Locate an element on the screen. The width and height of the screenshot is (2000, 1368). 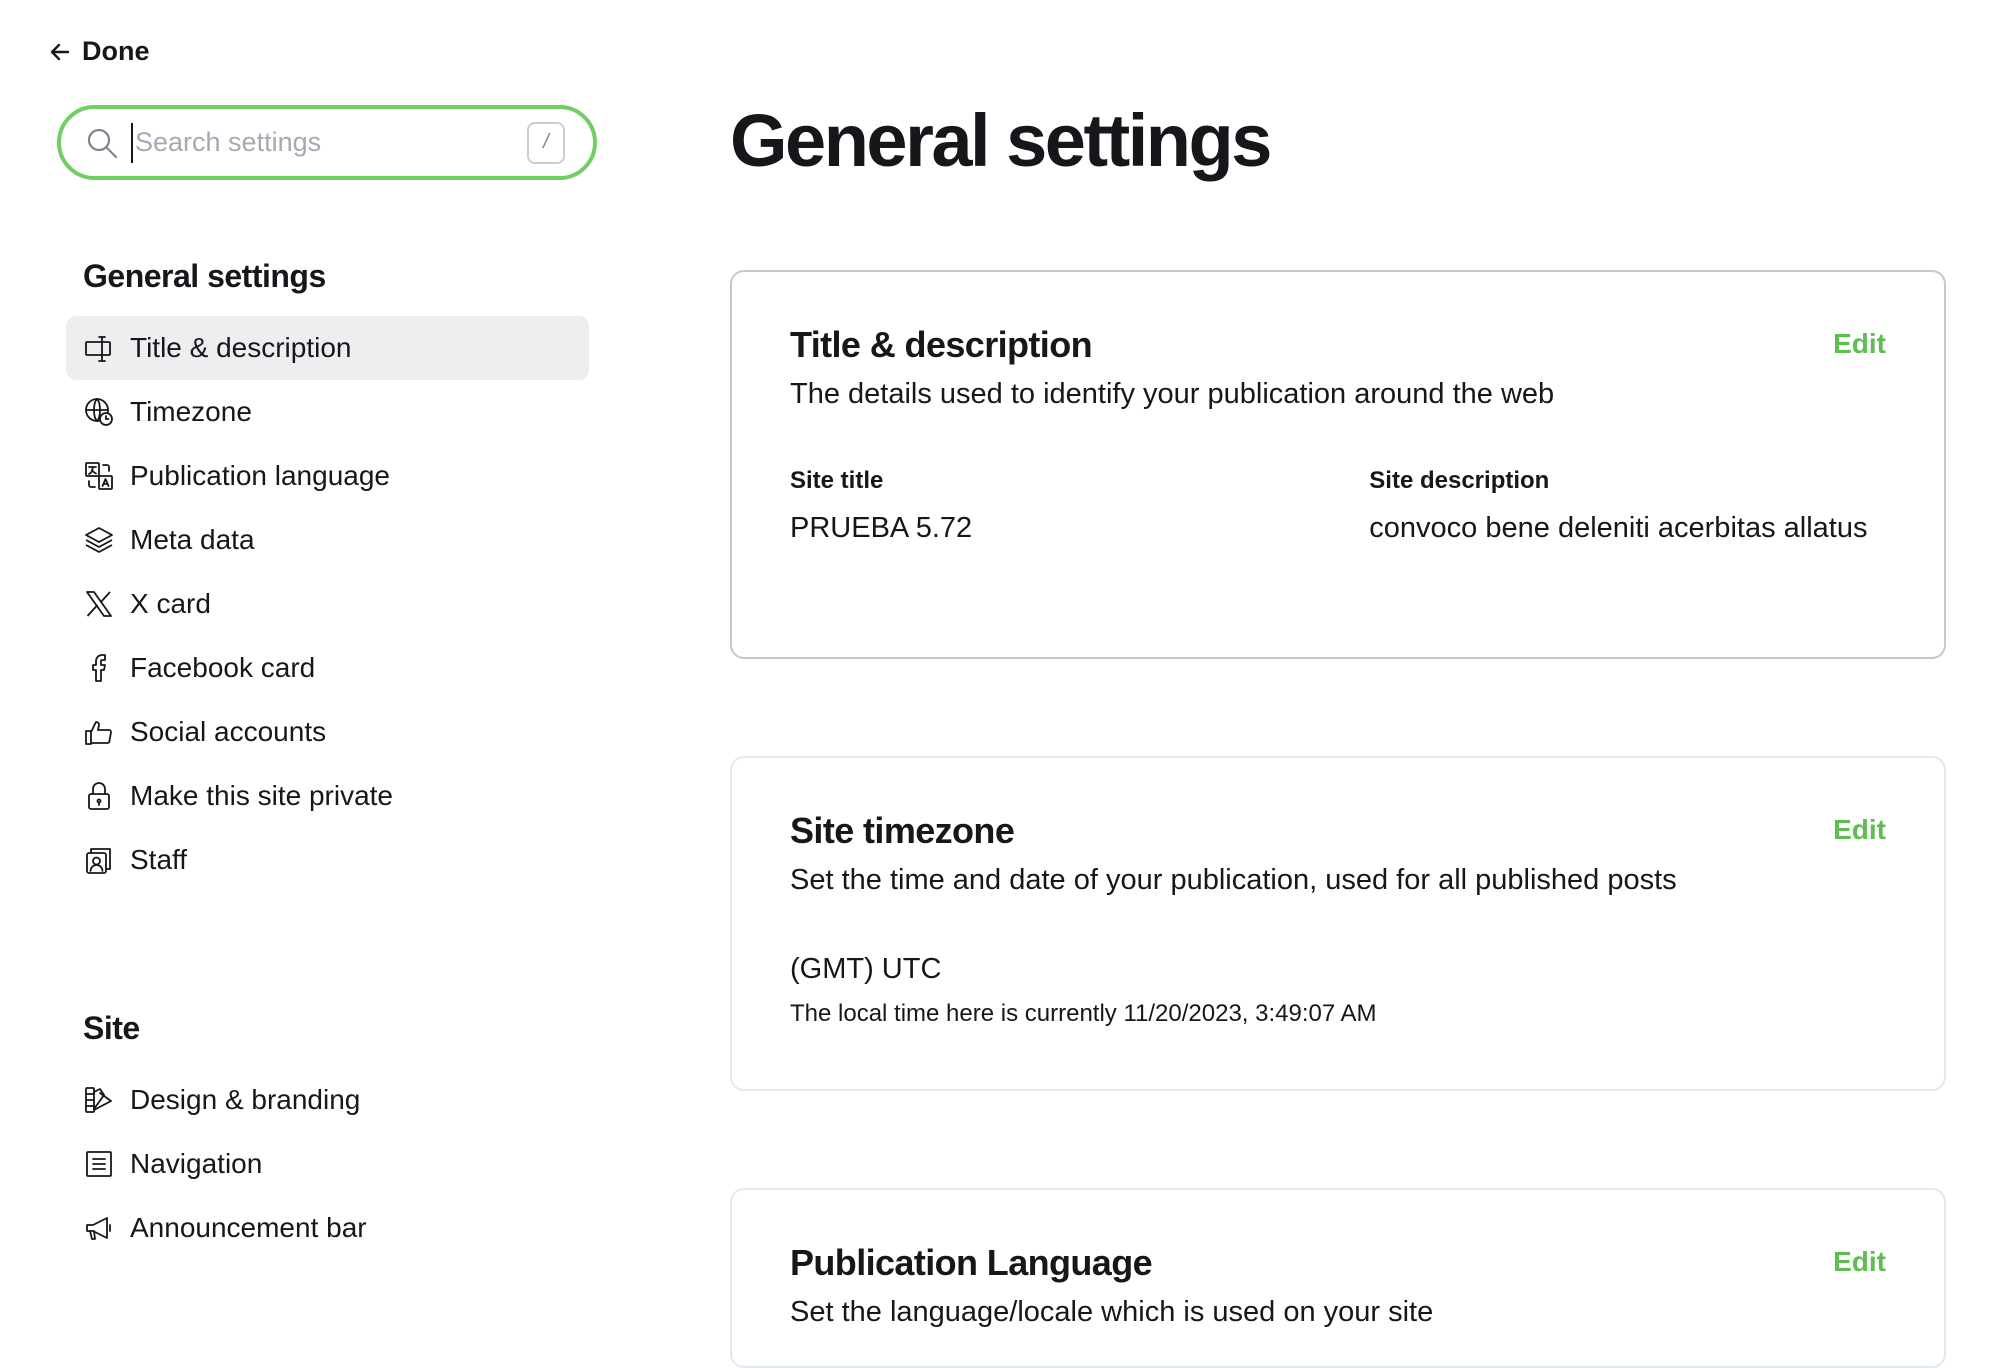
sidebar-item-design-branding: Design & branding is located at coordinates (327, 1100).